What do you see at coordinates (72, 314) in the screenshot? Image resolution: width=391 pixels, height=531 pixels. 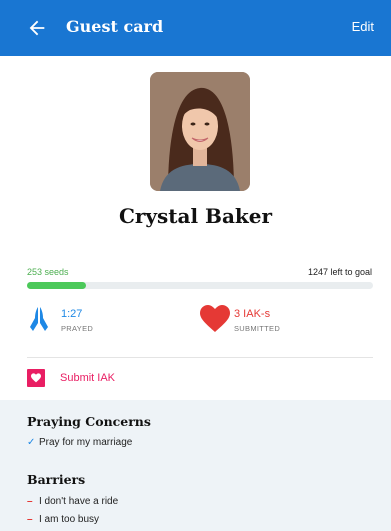 I see `prayed-value: 1:27` at bounding box center [72, 314].